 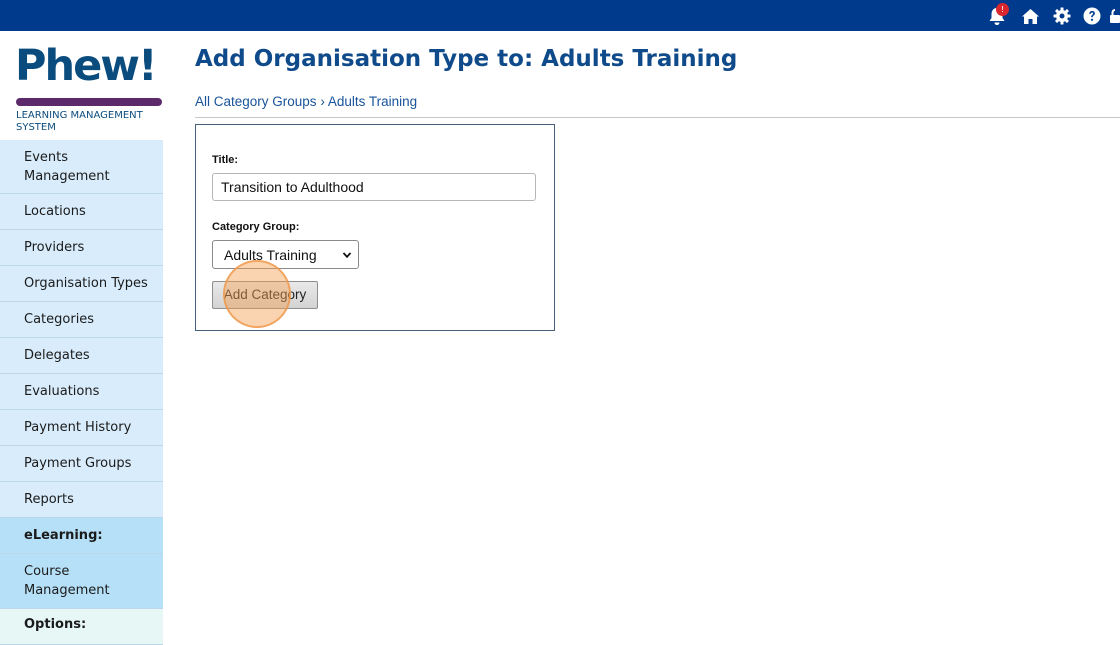 I want to click on sidebar-item-label: Reports, so click(x=49, y=499).